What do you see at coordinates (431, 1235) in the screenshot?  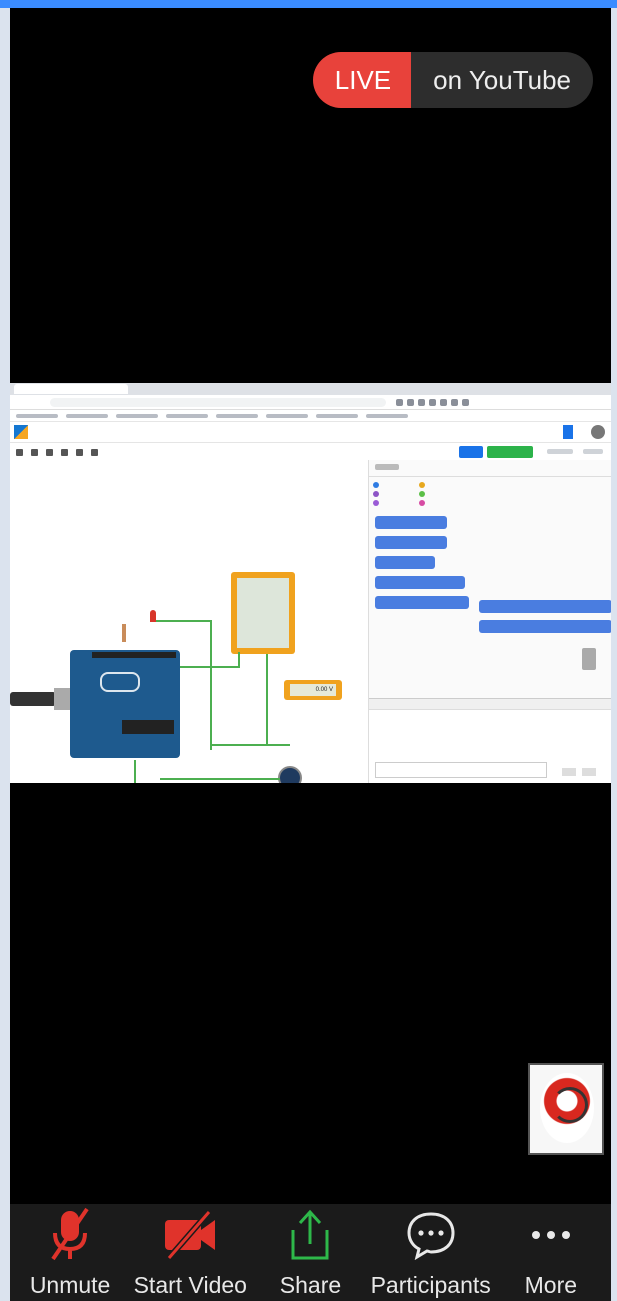 I see `participants-chat-icon` at bounding box center [431, 1235].